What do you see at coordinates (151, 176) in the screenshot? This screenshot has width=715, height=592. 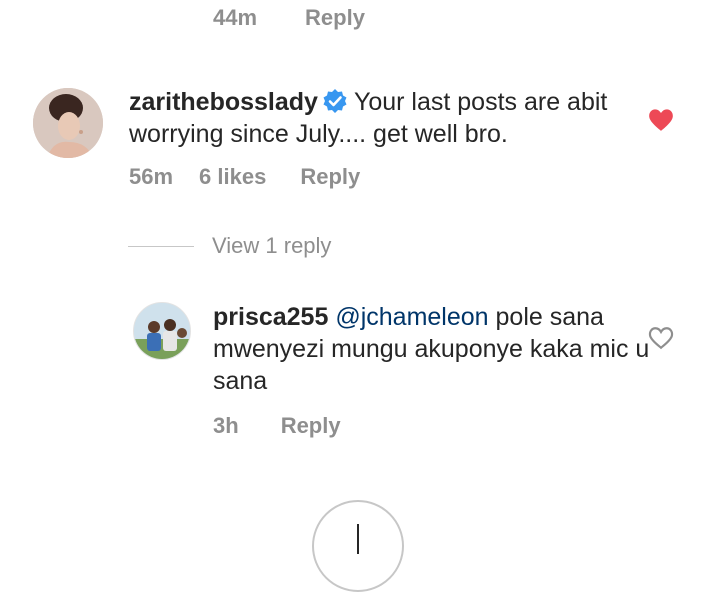 I see `comment-time: 56m` at bounding box center [151, 176].